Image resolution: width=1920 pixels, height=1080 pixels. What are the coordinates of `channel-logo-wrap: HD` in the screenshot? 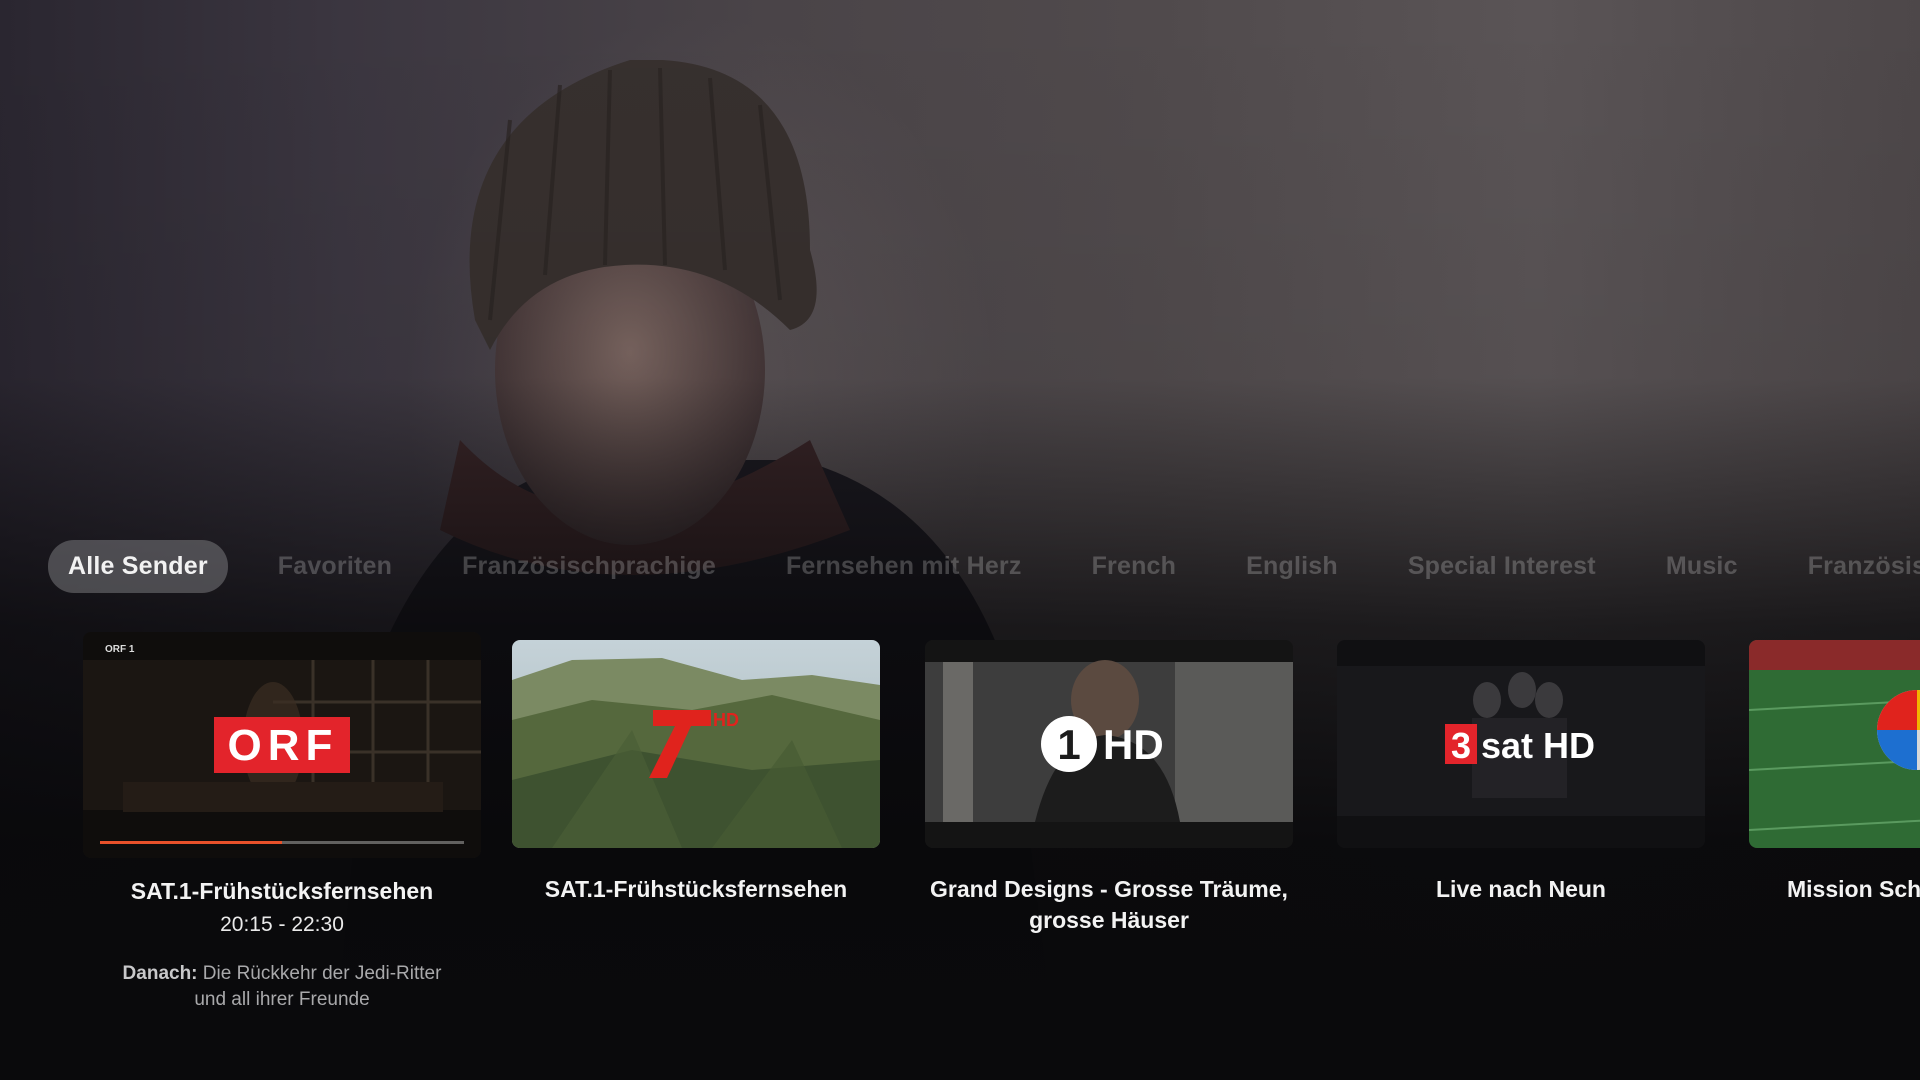 It's located at (696, 744).